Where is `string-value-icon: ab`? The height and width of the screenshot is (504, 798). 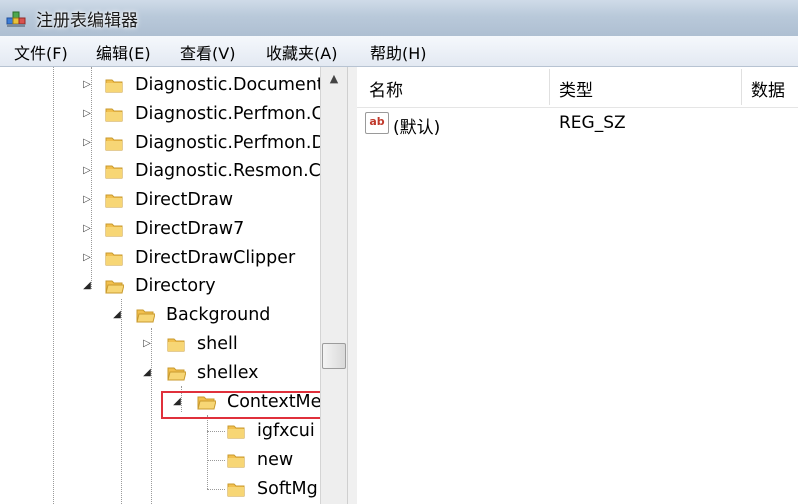
string-value-icon: ab is located at coordinates (377, 123).